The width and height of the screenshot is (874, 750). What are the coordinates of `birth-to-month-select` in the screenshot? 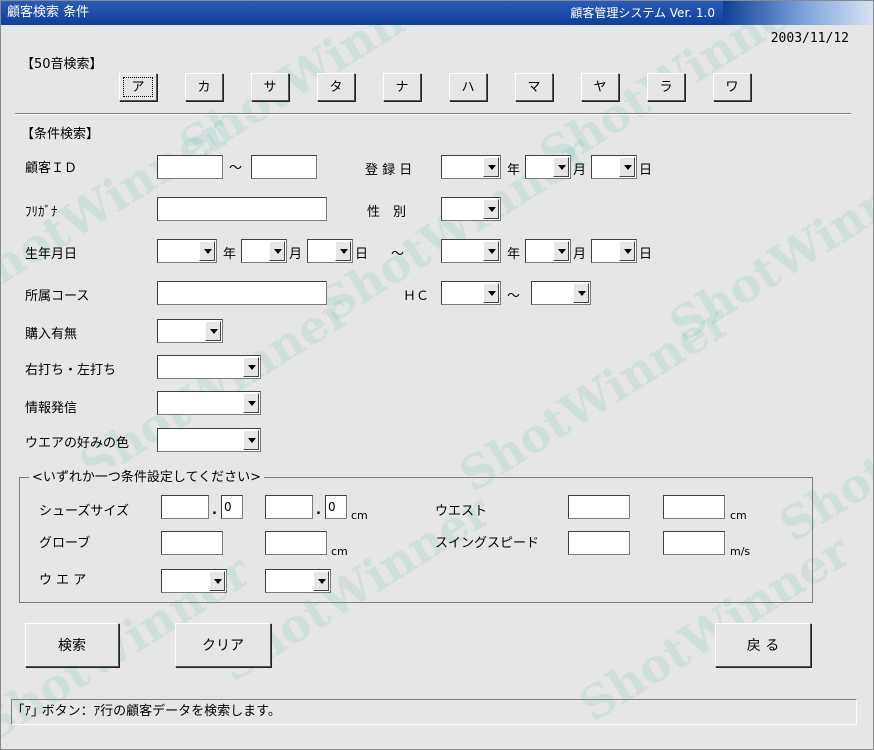 It's located at (548, 251).